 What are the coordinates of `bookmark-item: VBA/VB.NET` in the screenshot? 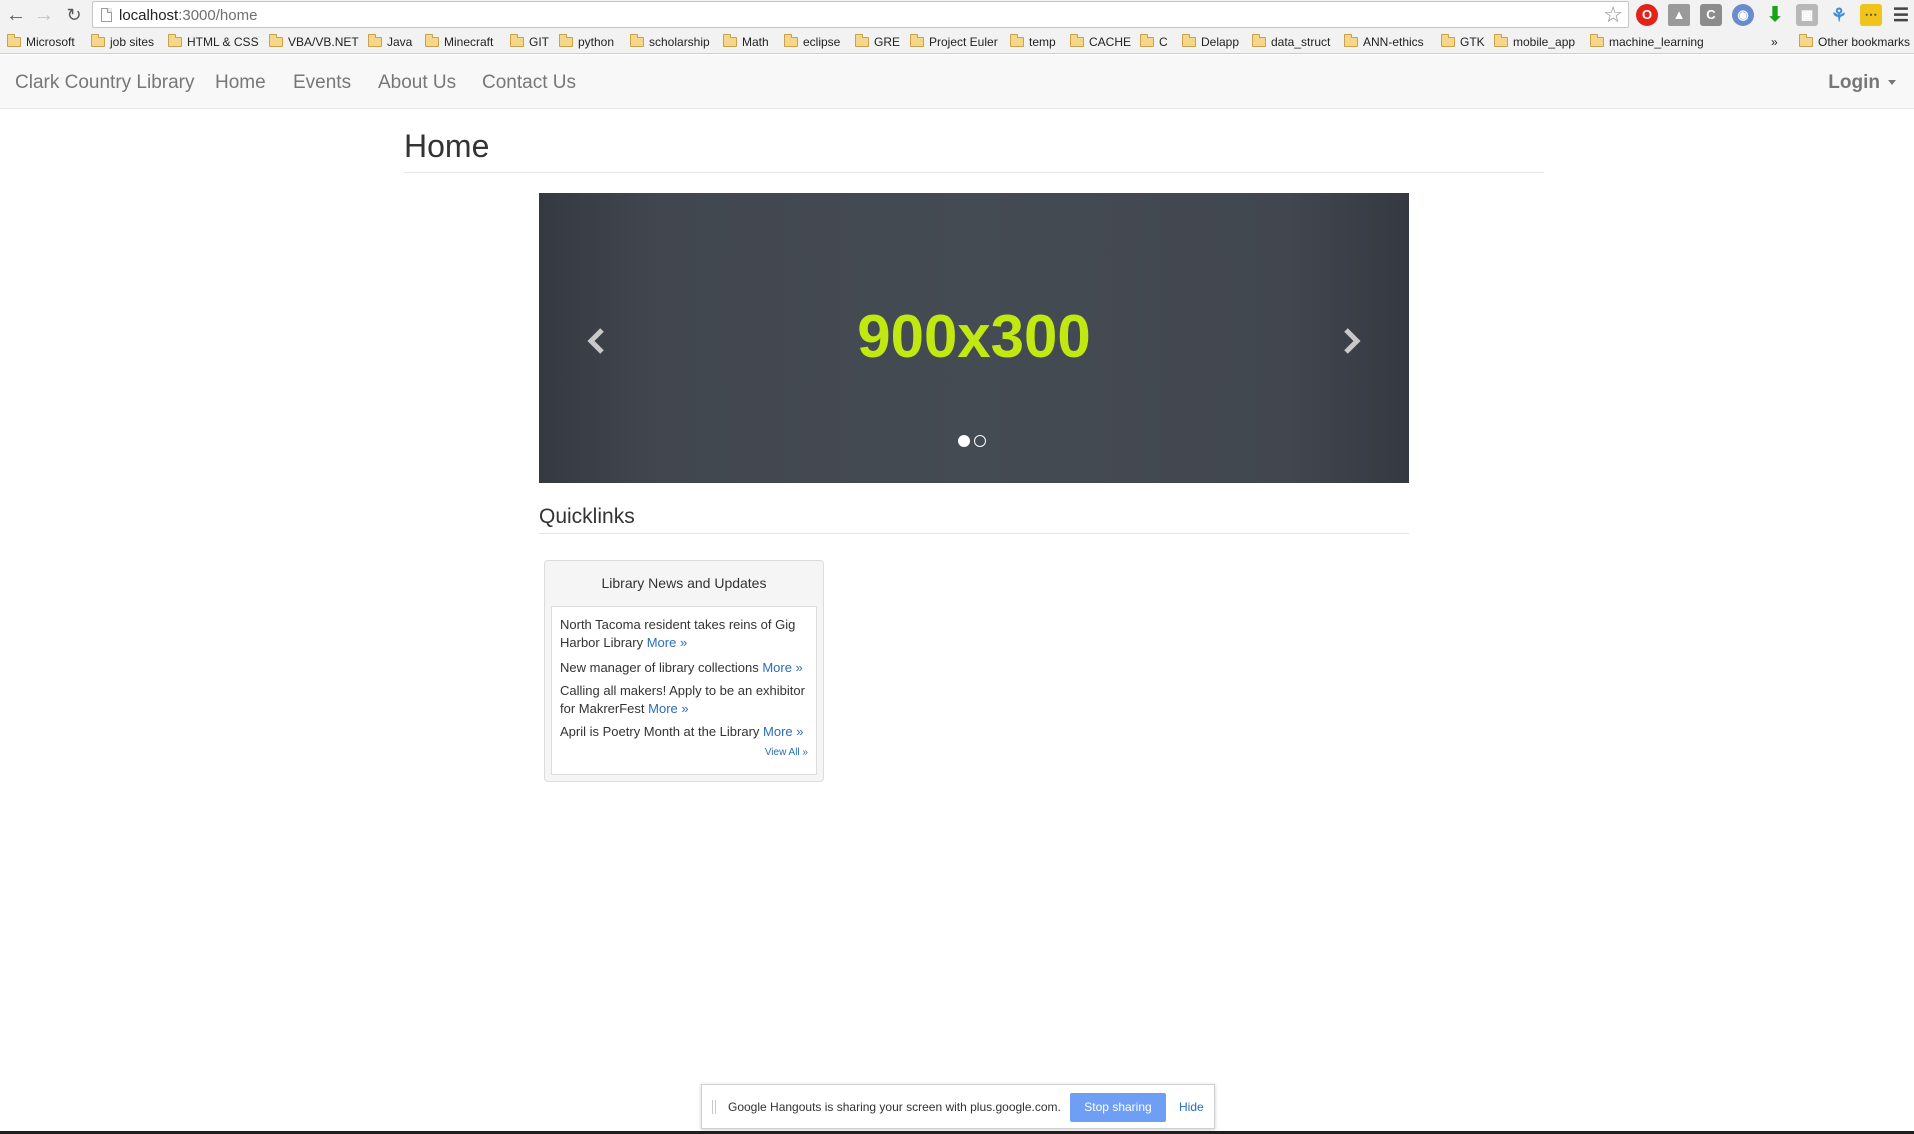 It's located at (314, 42).